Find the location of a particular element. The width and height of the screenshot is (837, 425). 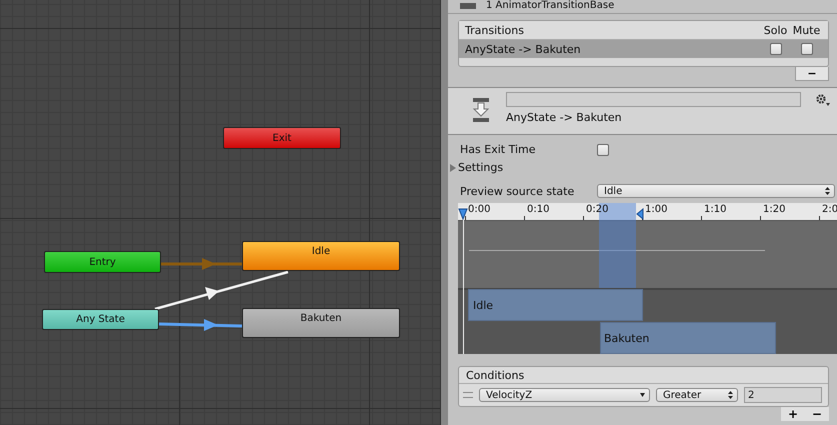

parameter-dropdown: VelocityZ is located at coordinates (564, 395).